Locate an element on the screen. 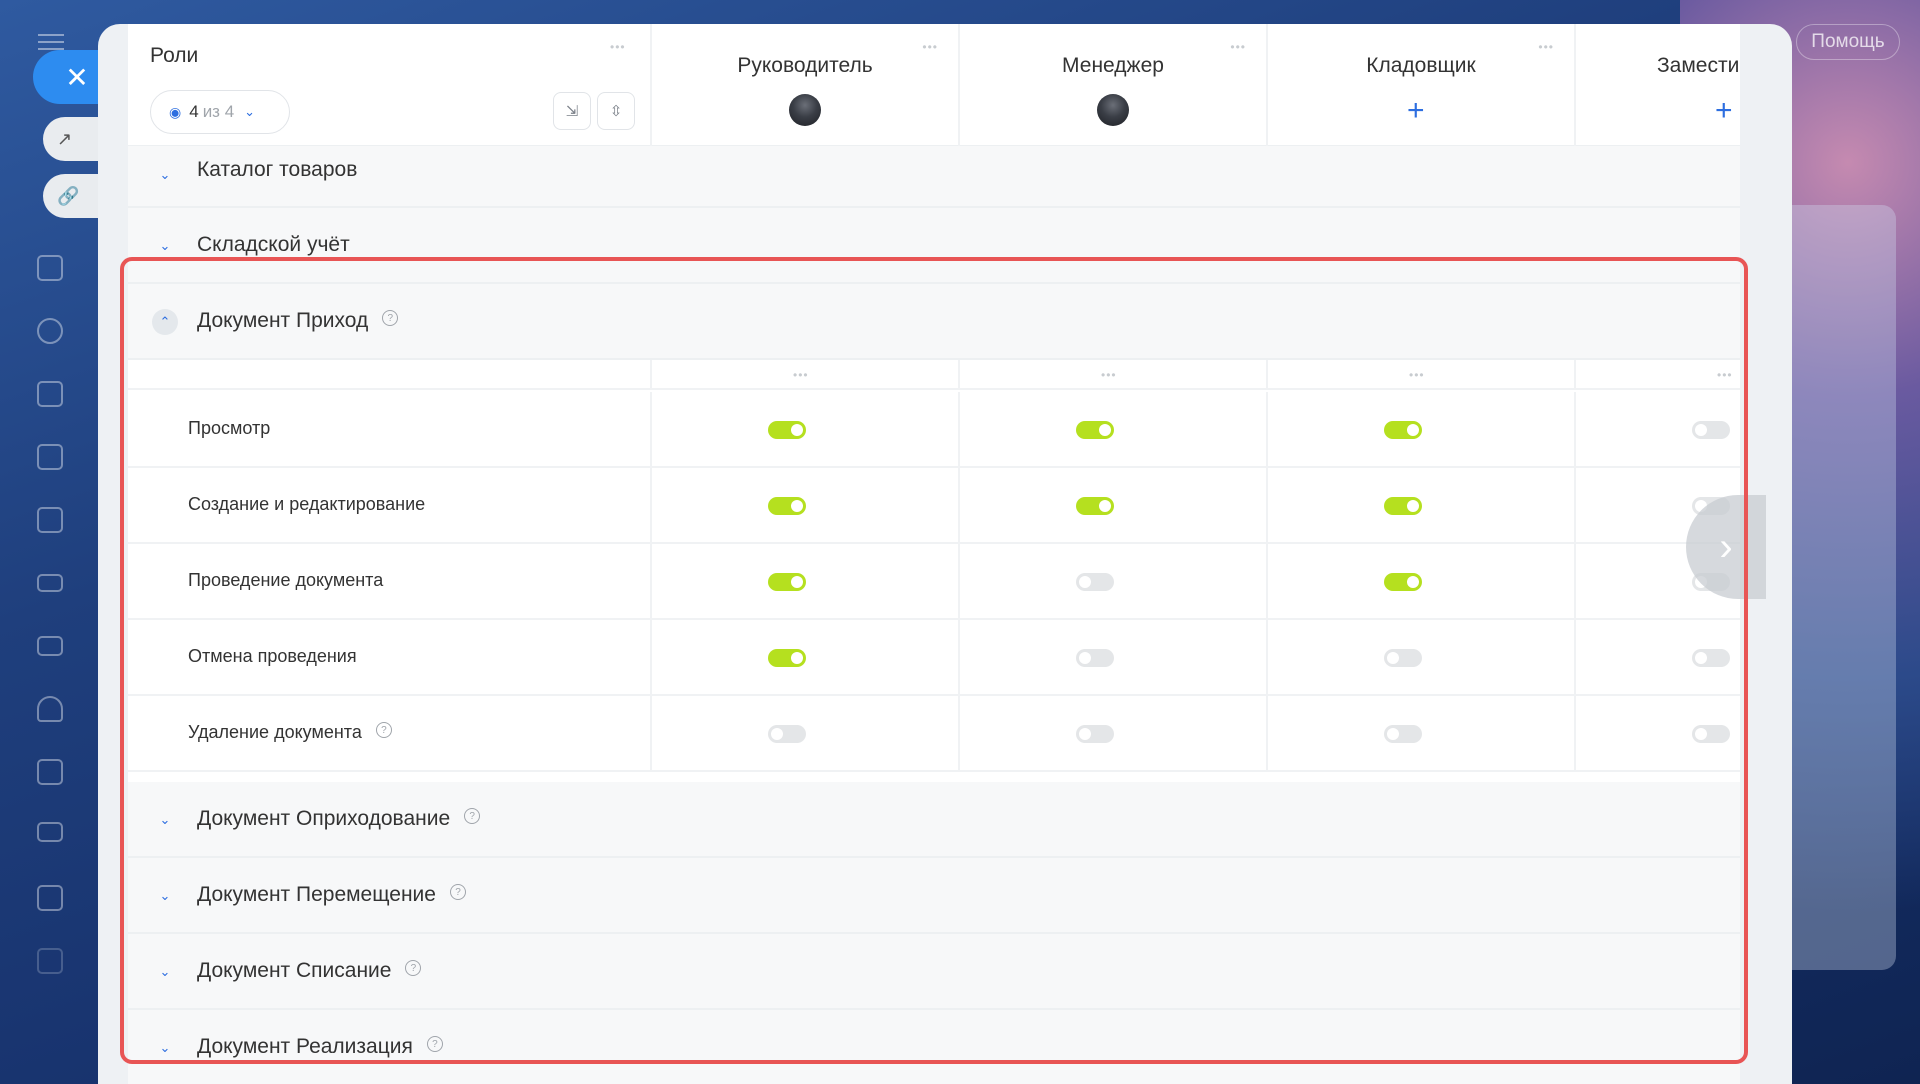 The image size is (1920, 1084). expand-all-button: ⇳ is located at coordinates (616, 111).